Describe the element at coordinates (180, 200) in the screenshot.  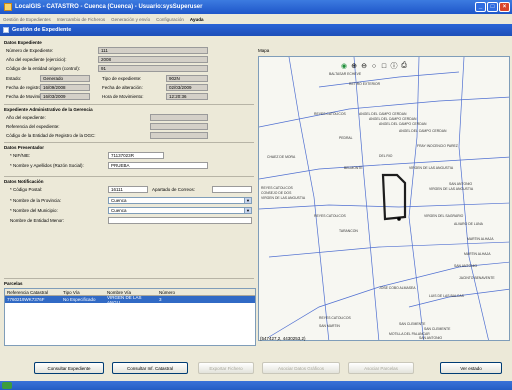
I see `provincia-select: Cuenca ▼` at that location.